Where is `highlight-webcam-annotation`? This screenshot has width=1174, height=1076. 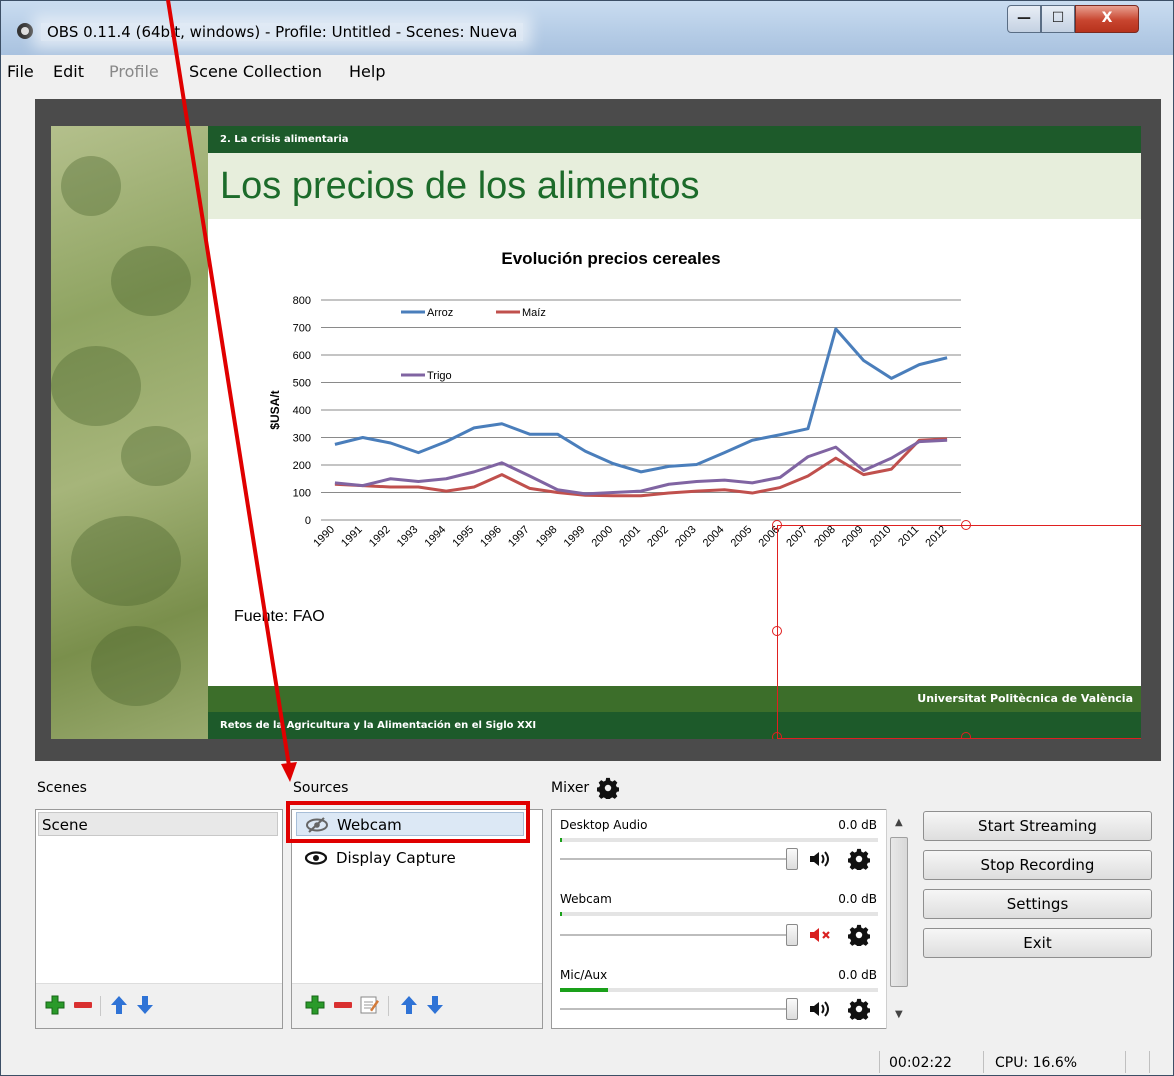 highlight-webcam-annotation is located at coordinates (408, 822).